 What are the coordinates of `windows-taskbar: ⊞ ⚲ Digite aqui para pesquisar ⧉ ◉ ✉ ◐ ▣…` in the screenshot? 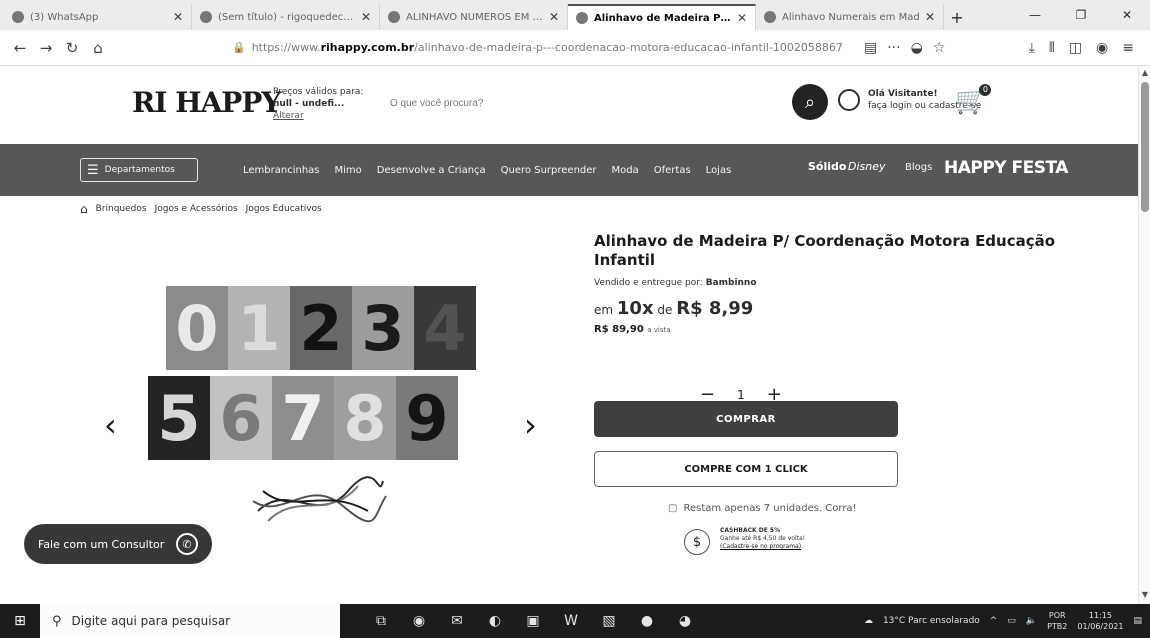 It's located at (575, 621).